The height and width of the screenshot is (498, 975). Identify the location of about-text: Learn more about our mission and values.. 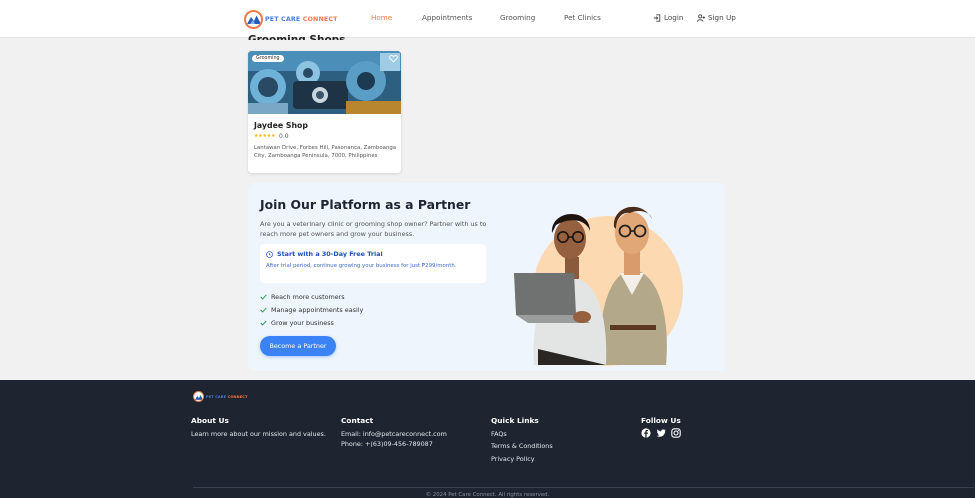
(258, 434).